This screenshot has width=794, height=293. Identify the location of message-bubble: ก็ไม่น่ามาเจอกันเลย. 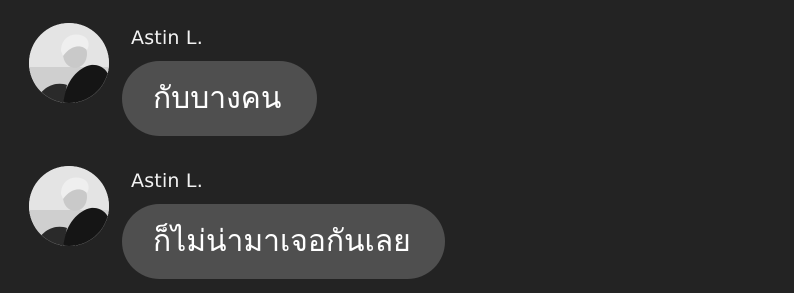
(283, 241).